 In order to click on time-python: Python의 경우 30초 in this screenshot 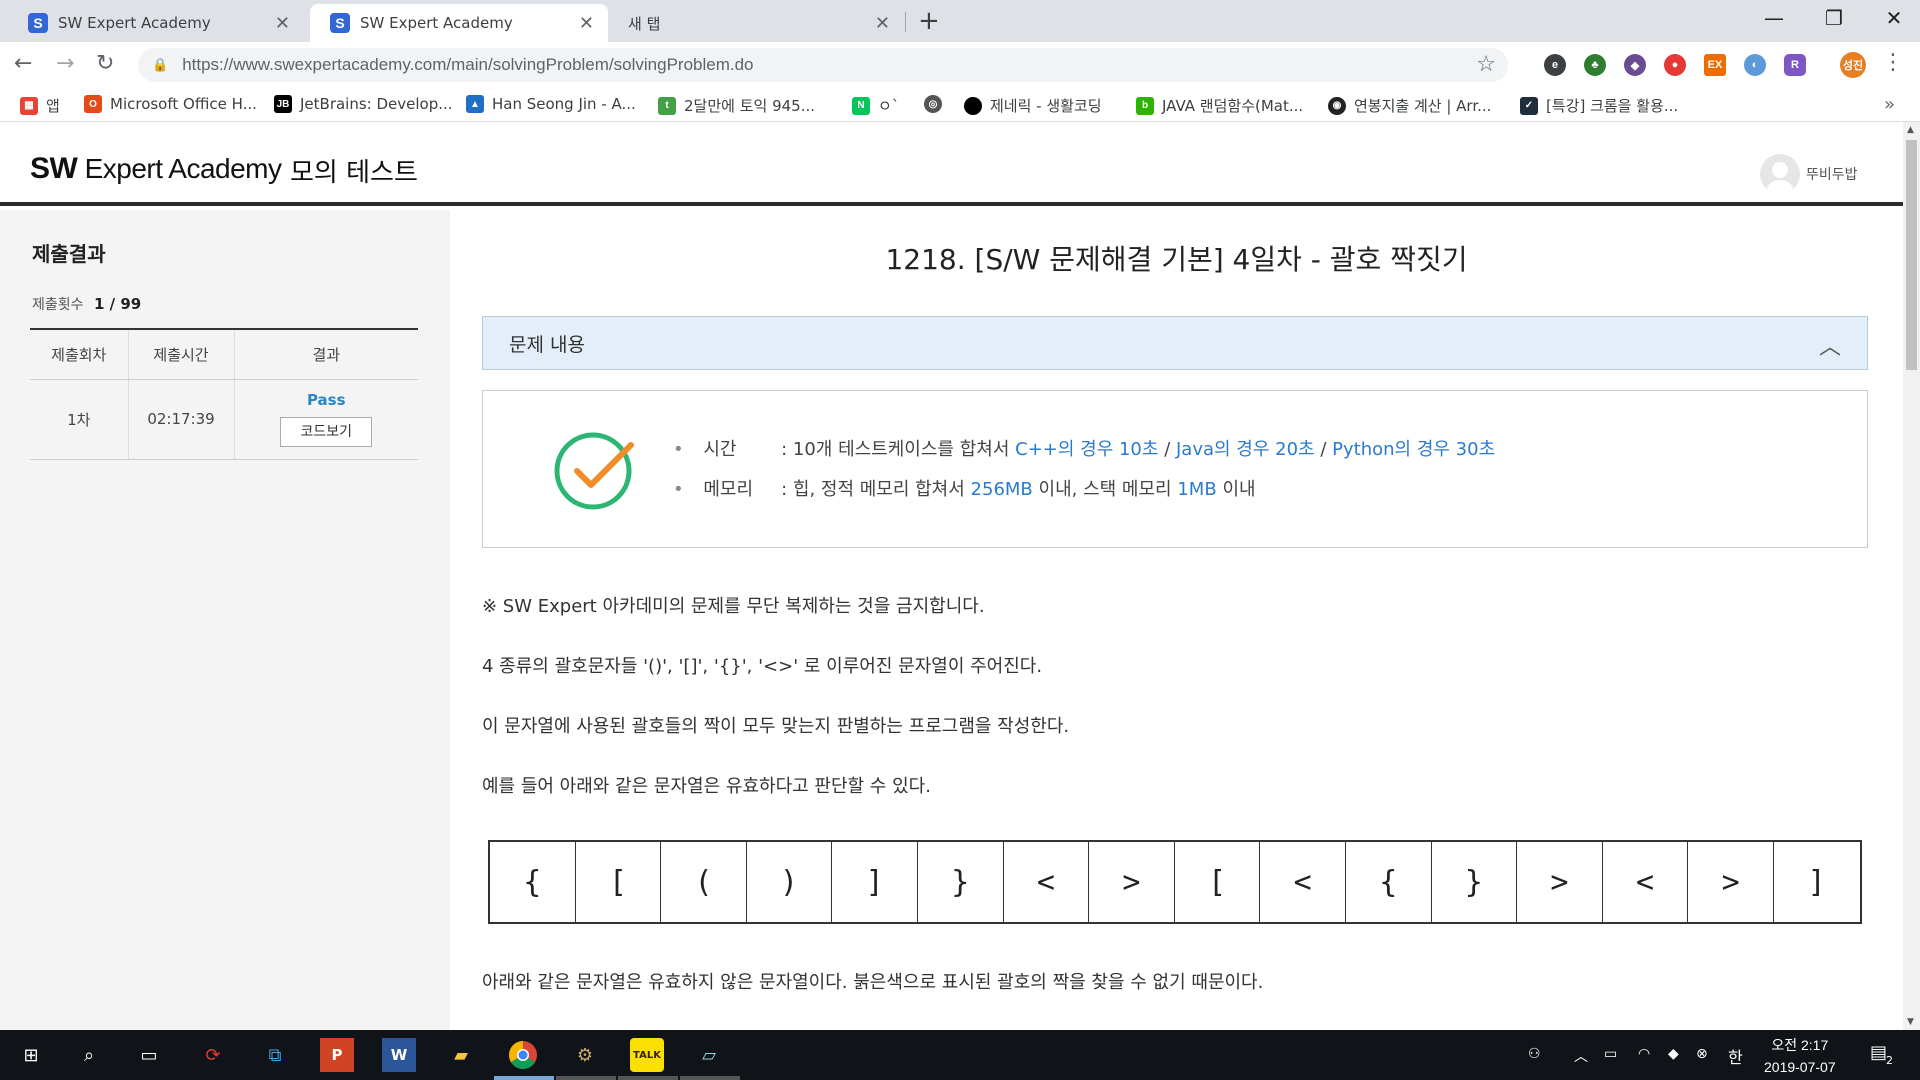, I will do `click(1414, 449)`.